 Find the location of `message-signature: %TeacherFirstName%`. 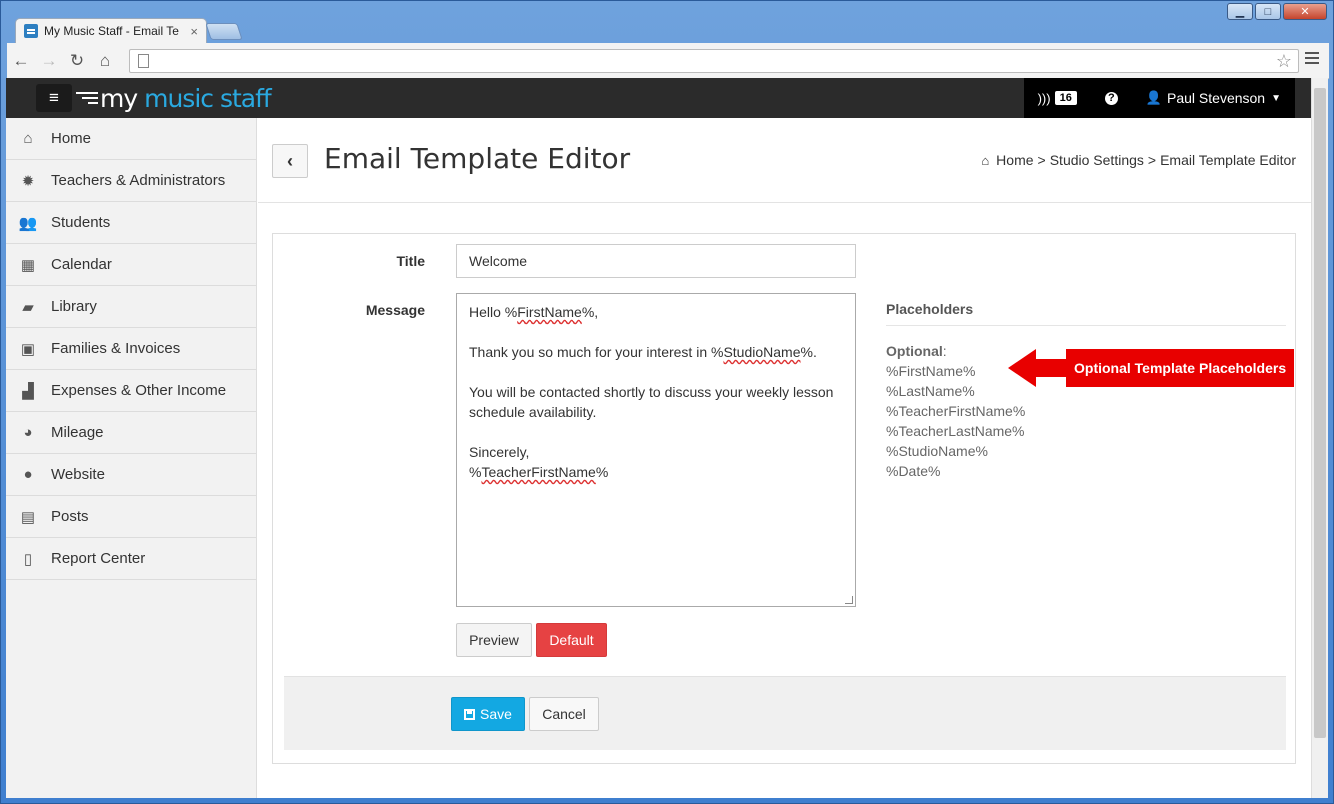

message-signature: %TeacherFirstName% is located at coordinates (656, 472).